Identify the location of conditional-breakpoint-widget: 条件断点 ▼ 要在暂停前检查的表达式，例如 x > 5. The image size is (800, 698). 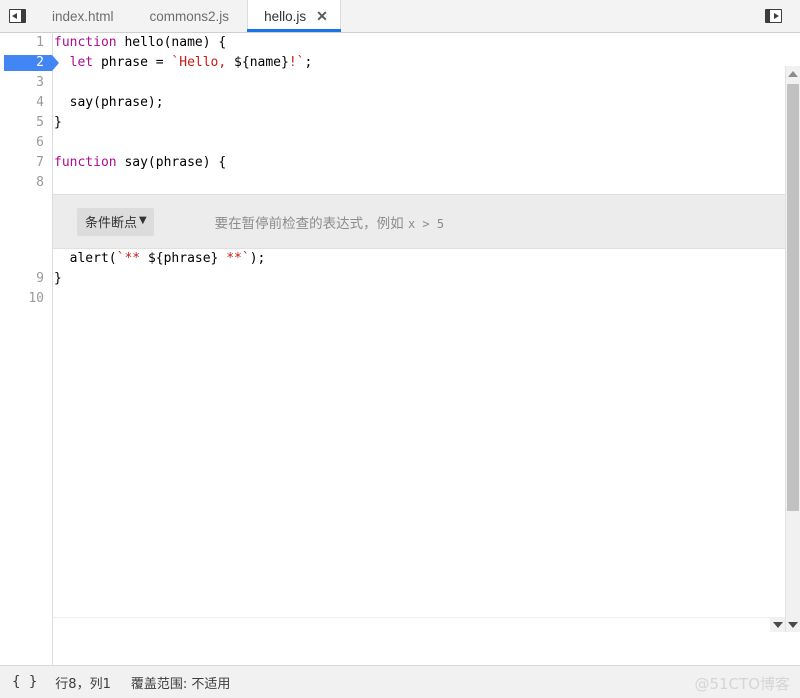
(419, 221).